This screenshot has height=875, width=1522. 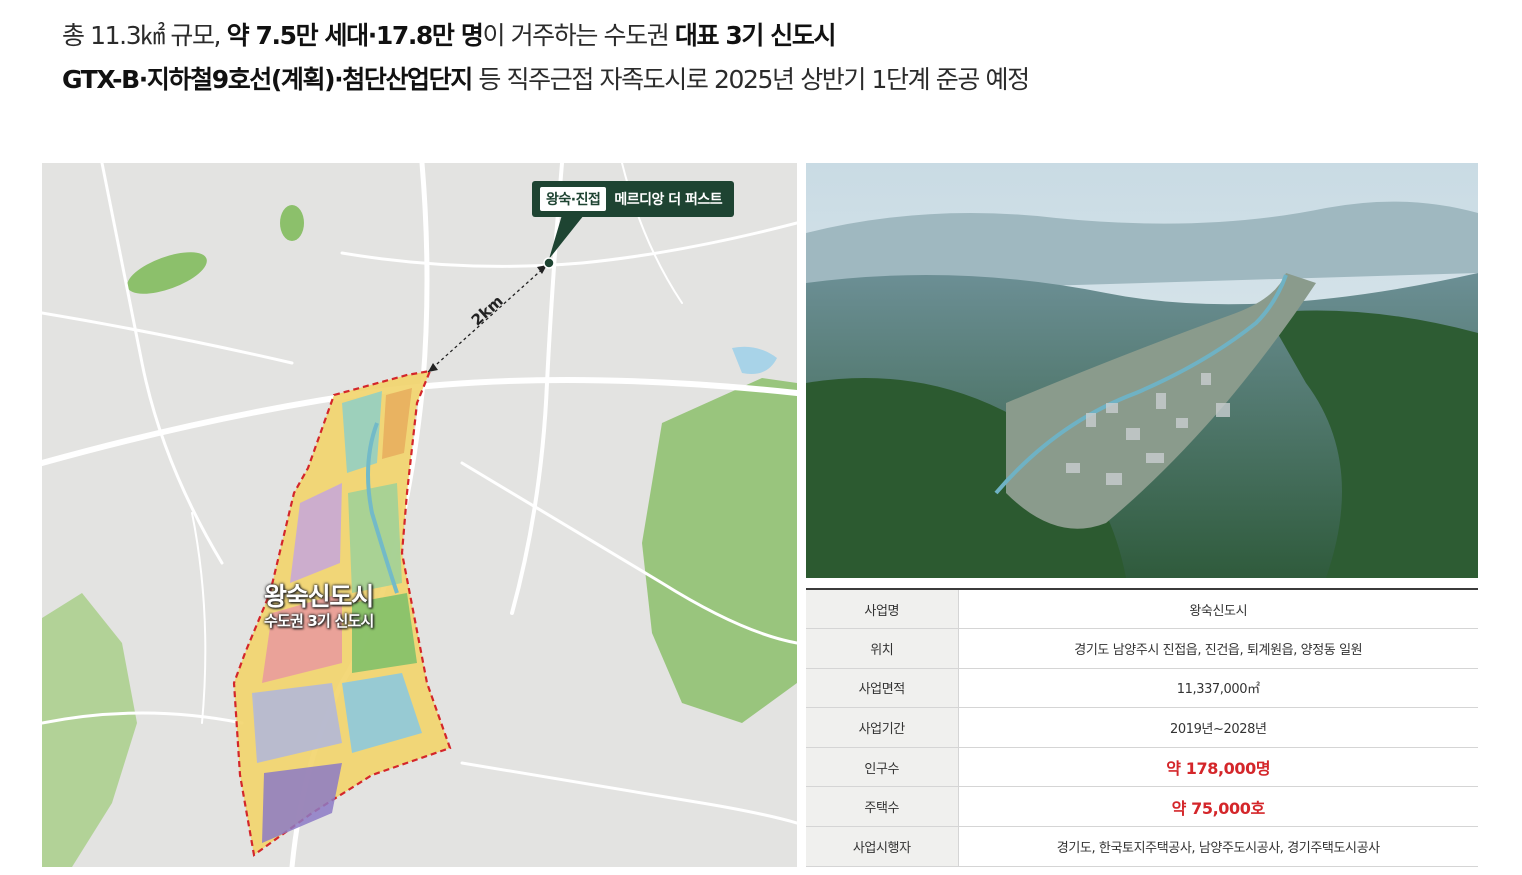 I want to click on table-row: 위치 경기도 남양주시 진접읍, 진건읍, 퇴계원읍, 양정동 일원, so click(x=1142, y=648).